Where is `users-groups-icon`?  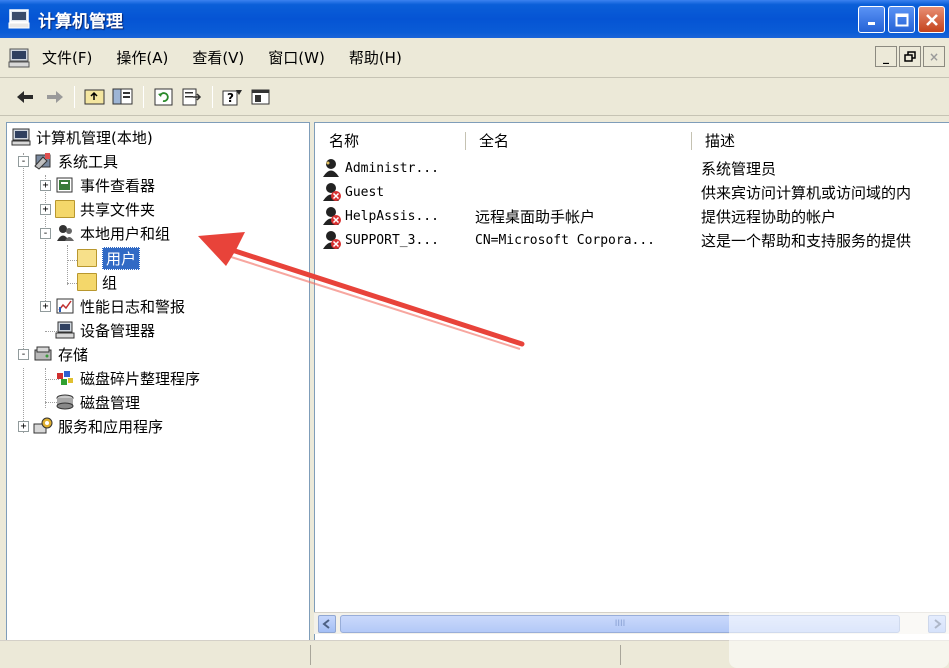
users-groups-icon is located at coordinates (65, 233).